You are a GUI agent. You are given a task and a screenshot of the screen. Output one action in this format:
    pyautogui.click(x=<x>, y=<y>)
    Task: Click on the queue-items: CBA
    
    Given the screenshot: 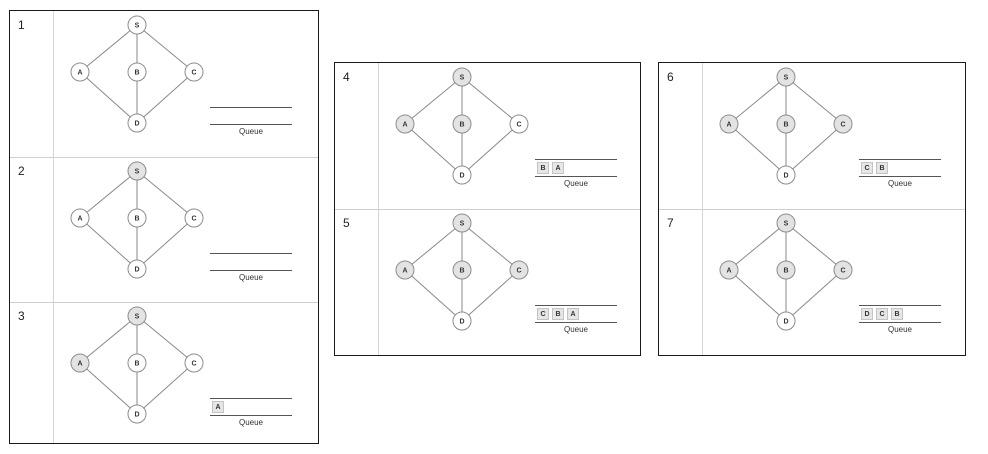 What is the action you would take?
    pyautogui.click(x=558, y=314)
    